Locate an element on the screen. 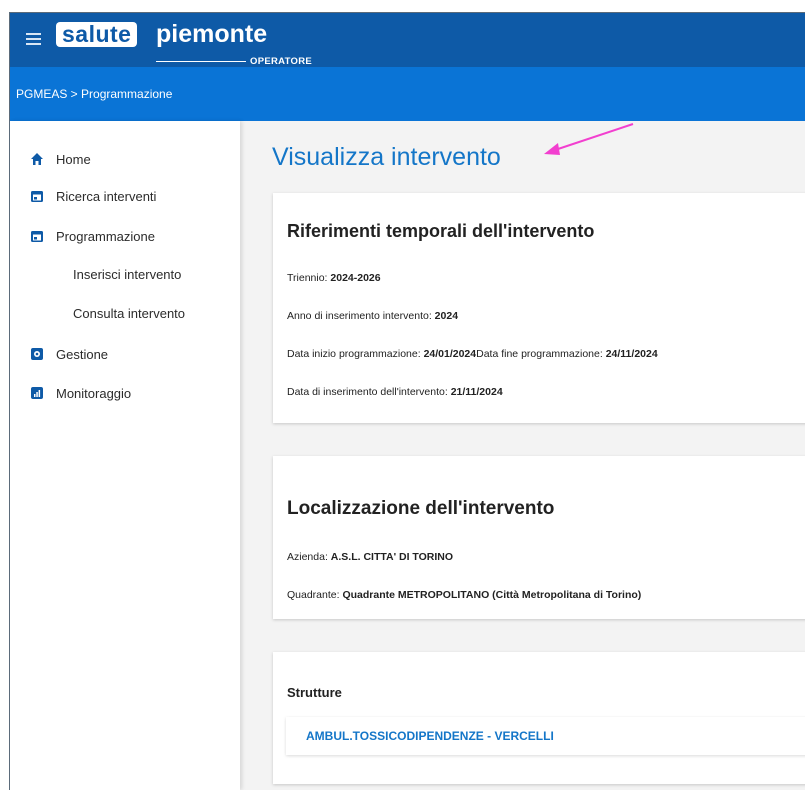 The image size is (805, 790). field-label: Quadrante: is located at coordinates (315, 595).